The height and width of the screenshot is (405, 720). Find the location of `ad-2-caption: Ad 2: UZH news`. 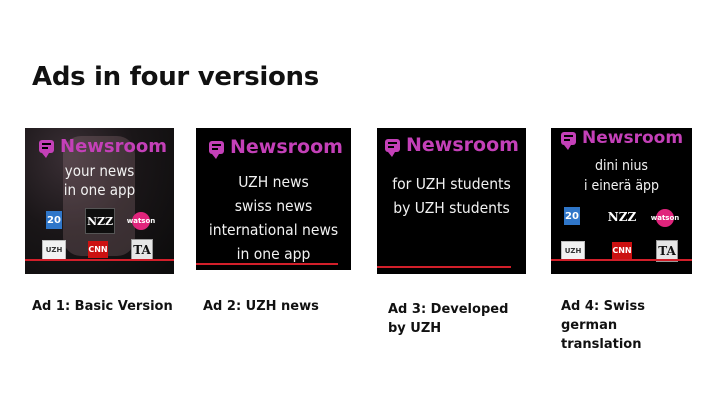

ad-2-caption: Ad 2: UZH news is located at coordinates (261, 306).